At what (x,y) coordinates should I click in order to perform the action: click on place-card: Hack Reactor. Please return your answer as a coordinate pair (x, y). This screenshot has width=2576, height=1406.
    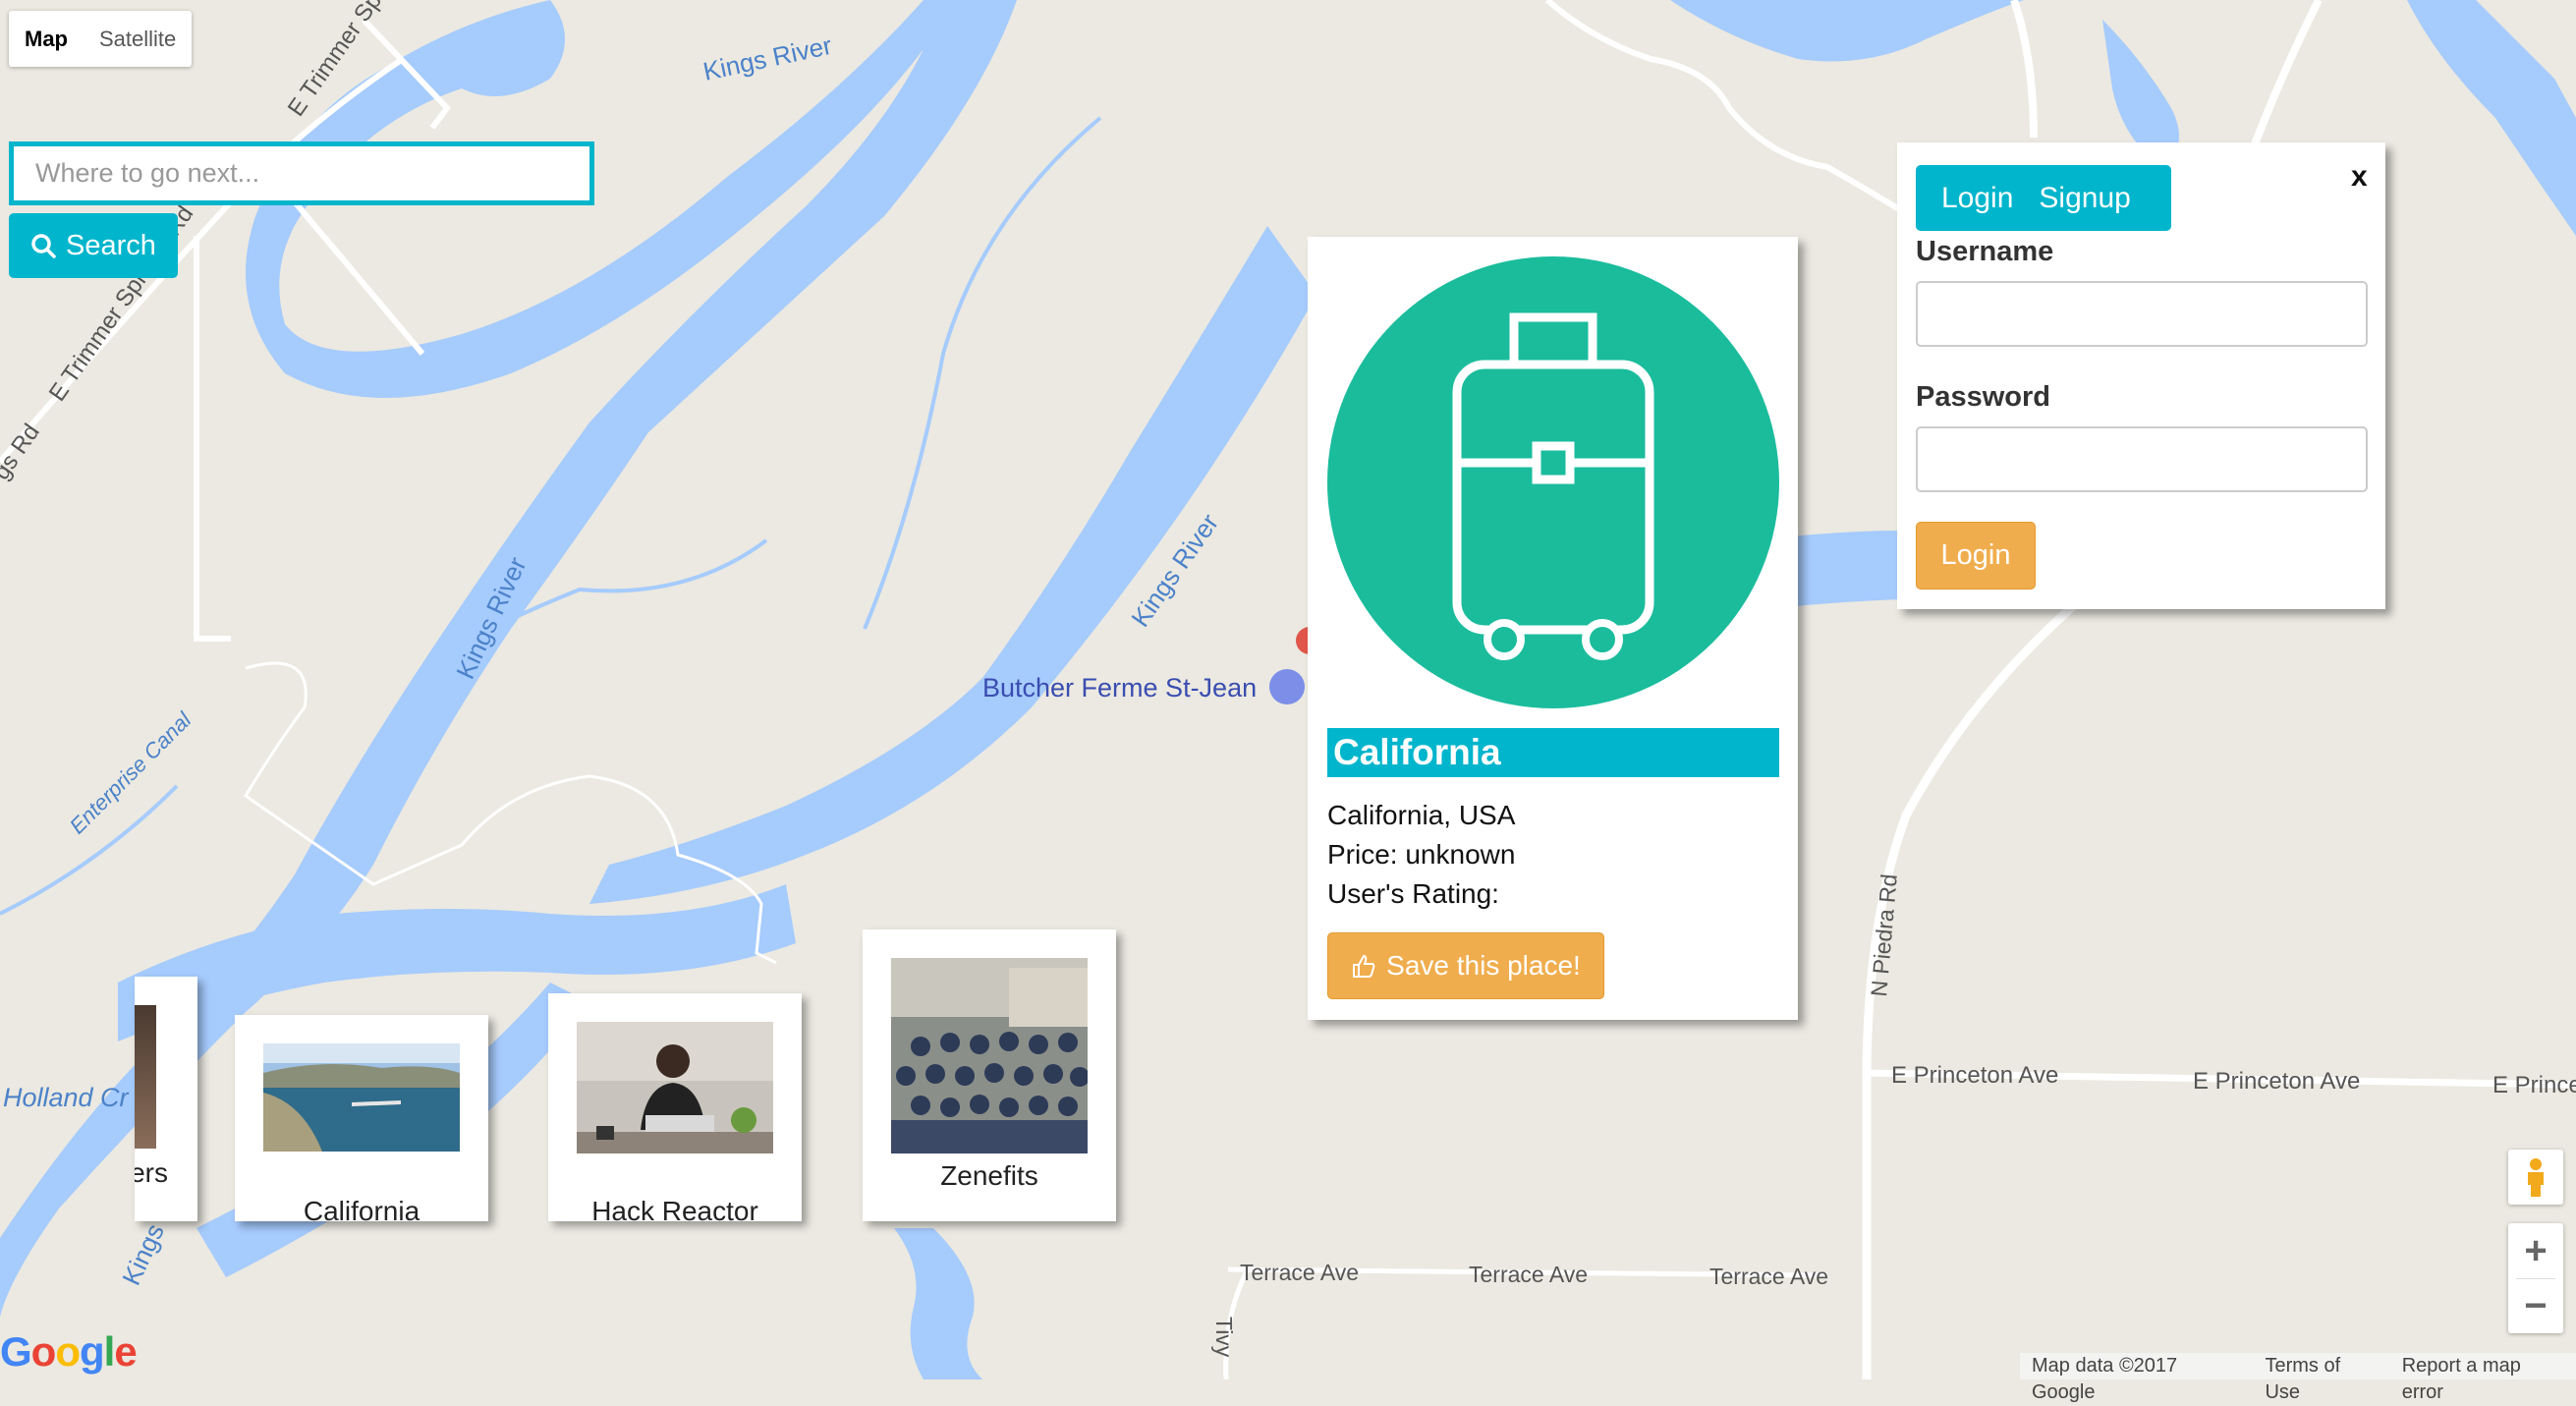
    Looking at the image, I should click on (675, 1109).